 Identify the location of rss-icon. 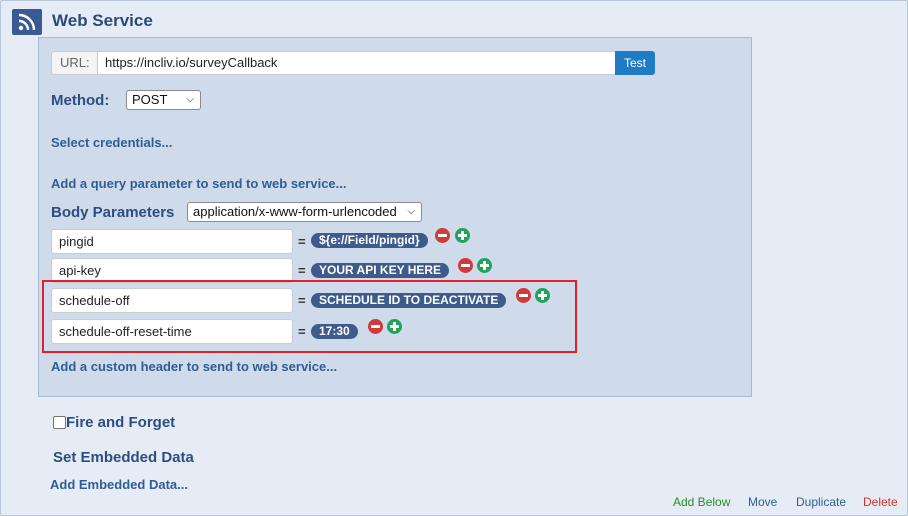
(27, 22).